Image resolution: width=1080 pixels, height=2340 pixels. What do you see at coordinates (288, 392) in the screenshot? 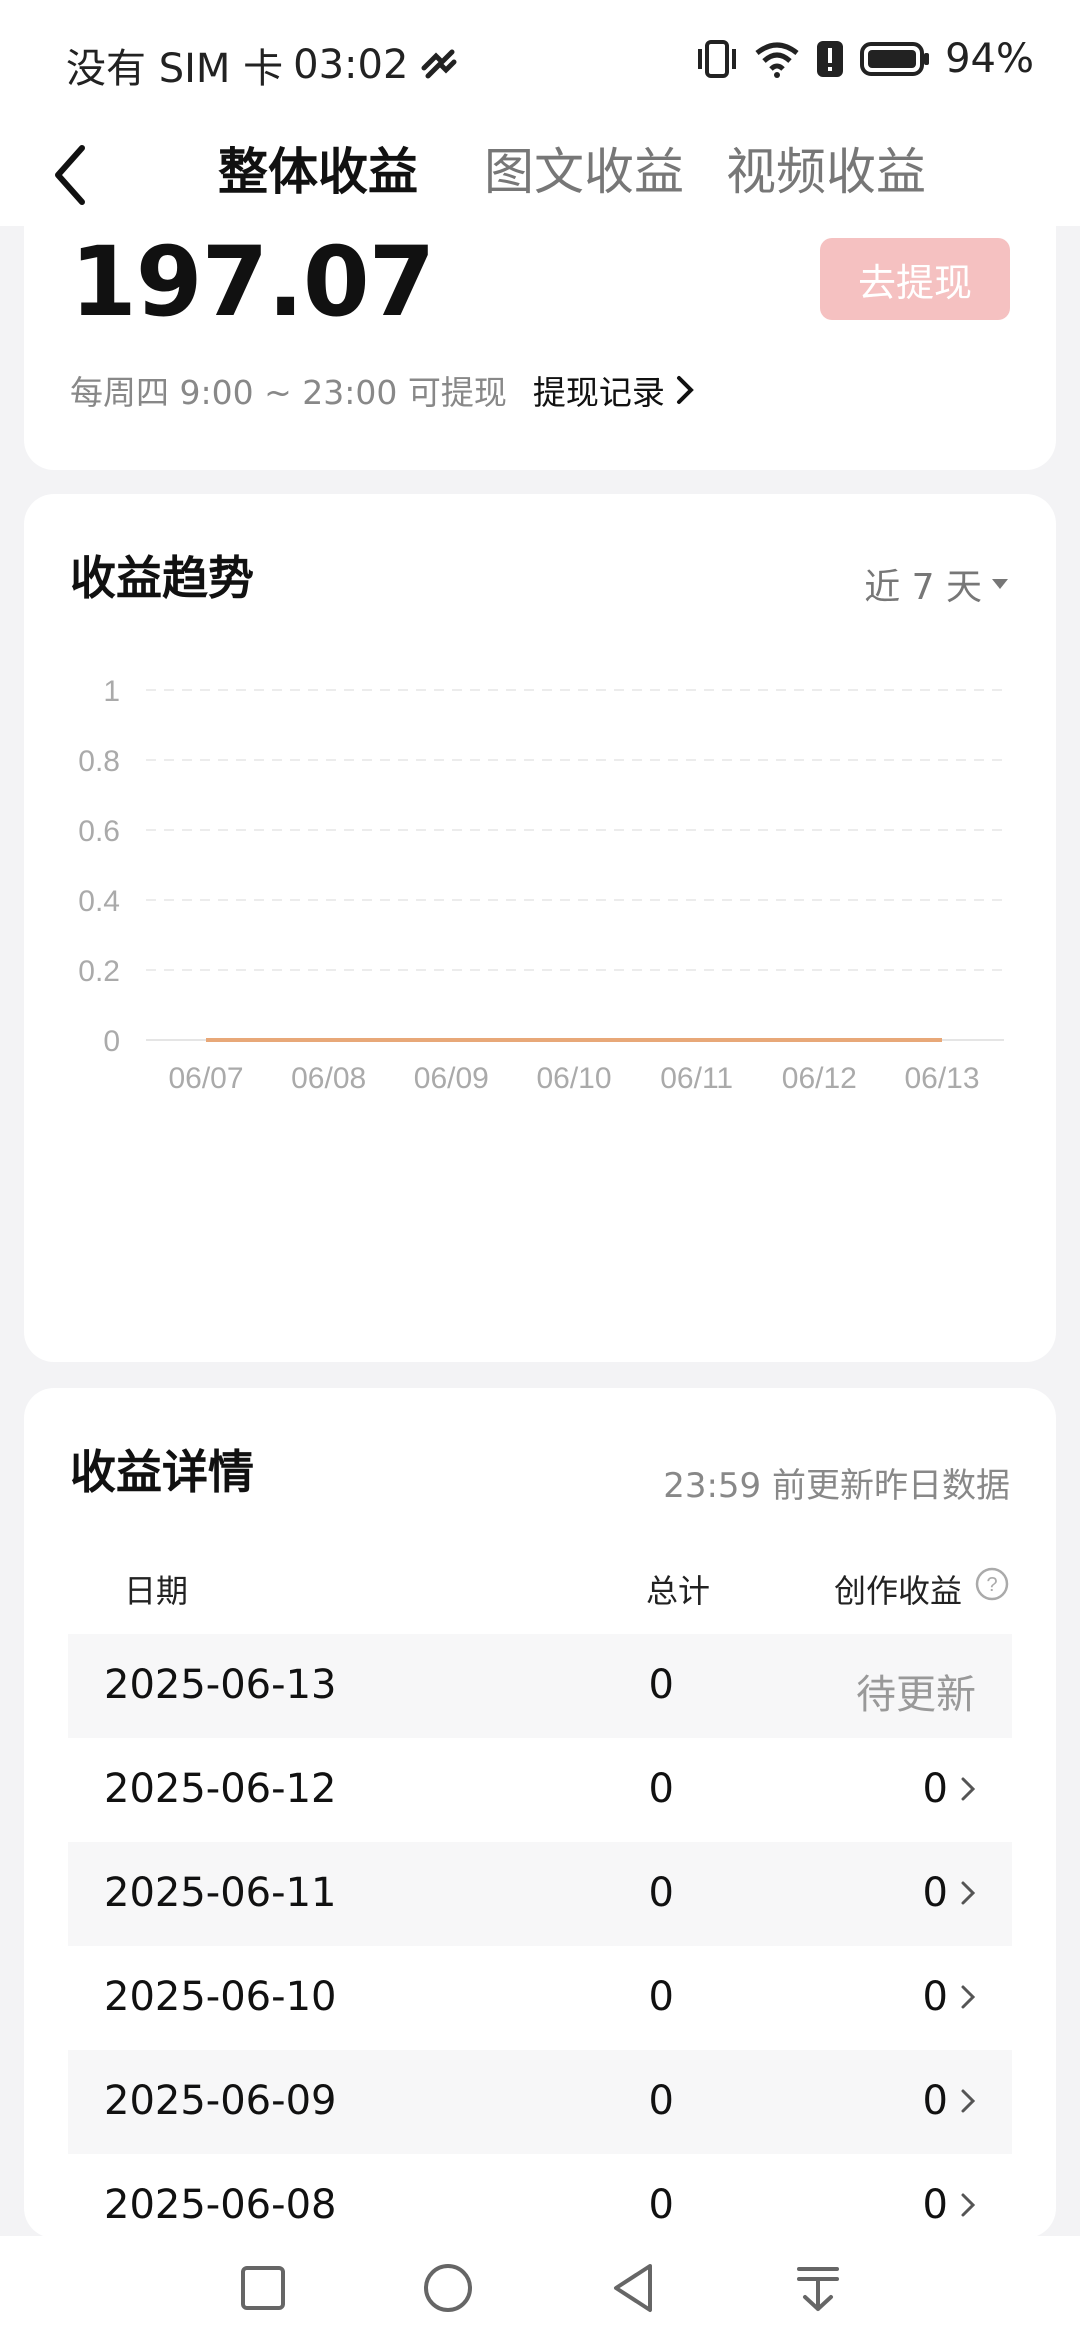
I see `schedule-text: 每周四 9:00 ~ 23:00 可提现` at bounding box center [288, 392].